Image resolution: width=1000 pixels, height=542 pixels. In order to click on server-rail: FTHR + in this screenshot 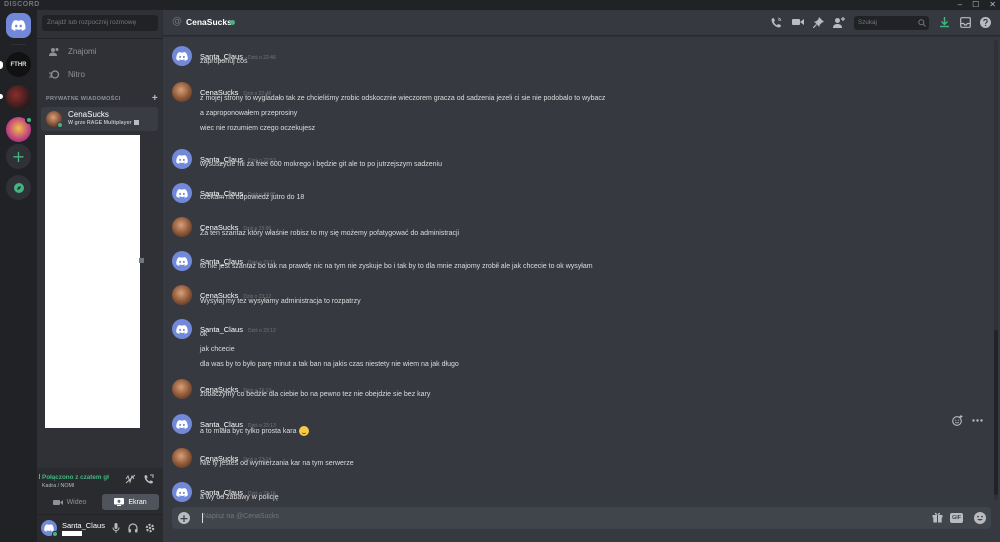, I will do `click(18, 276)`.